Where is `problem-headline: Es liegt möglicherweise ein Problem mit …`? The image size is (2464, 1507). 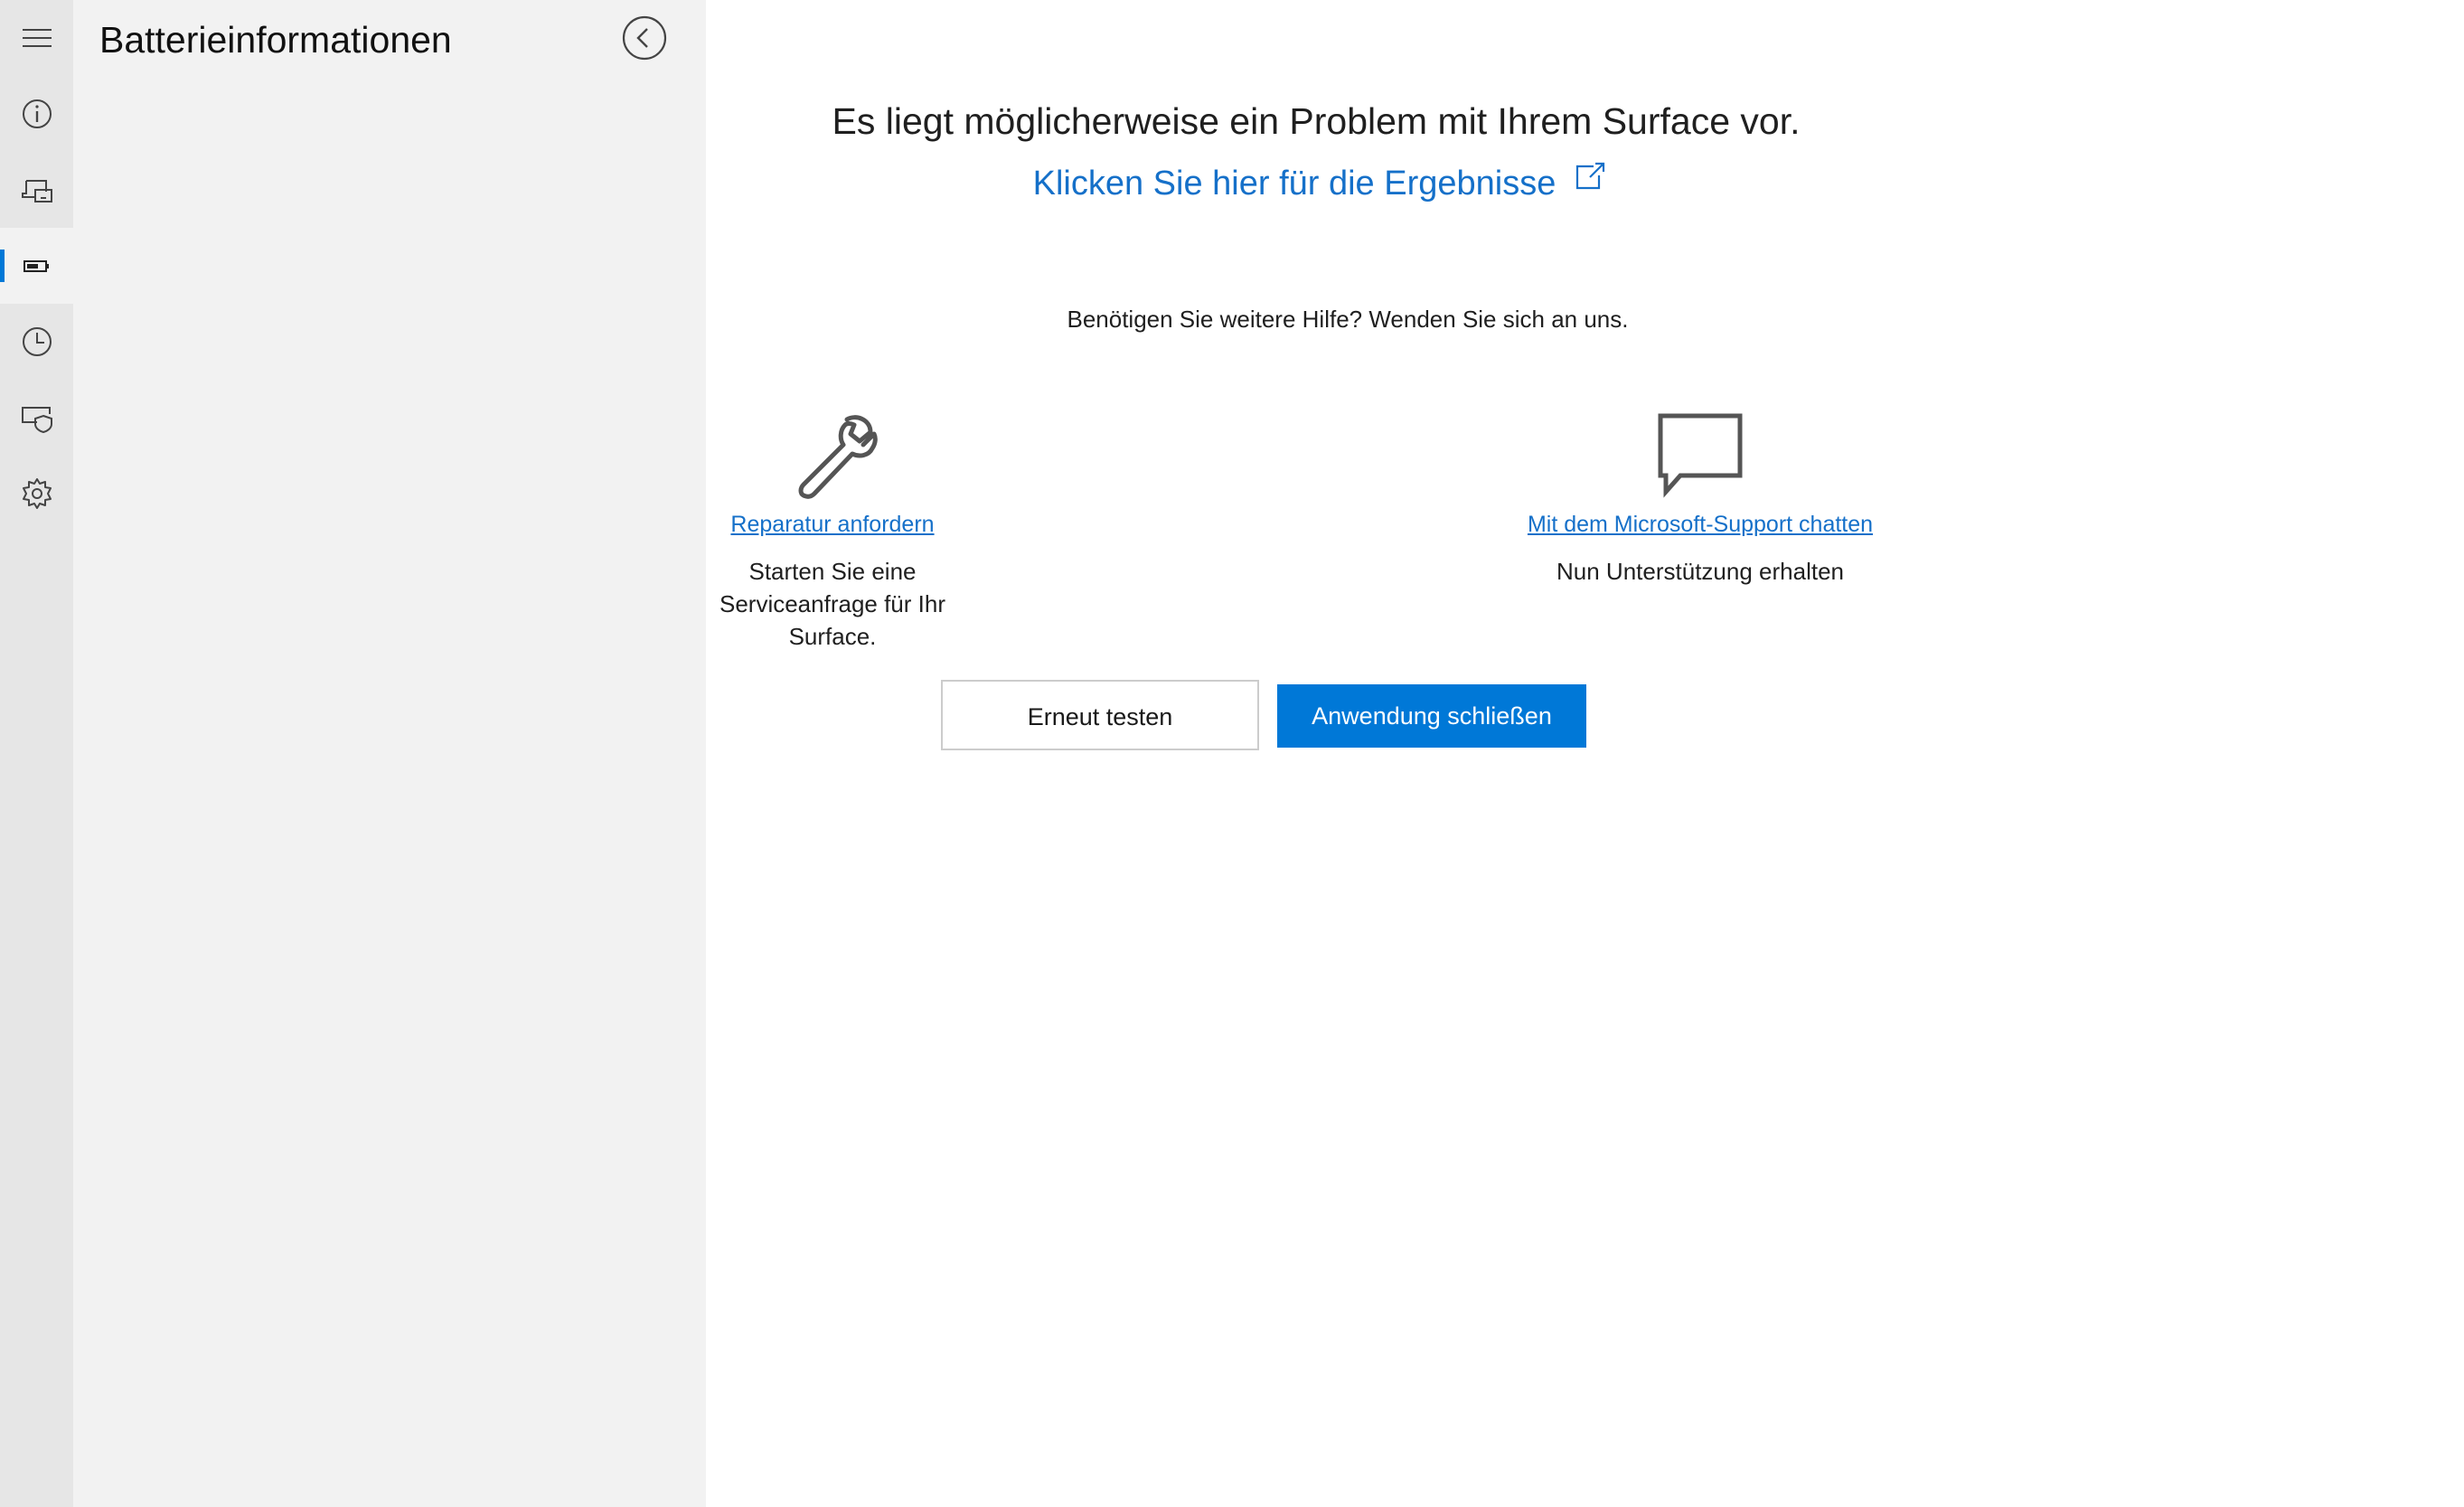 problem-headline: Es liegt möglicherweise ein Problem mit … is located at coordinates (1316, 121).